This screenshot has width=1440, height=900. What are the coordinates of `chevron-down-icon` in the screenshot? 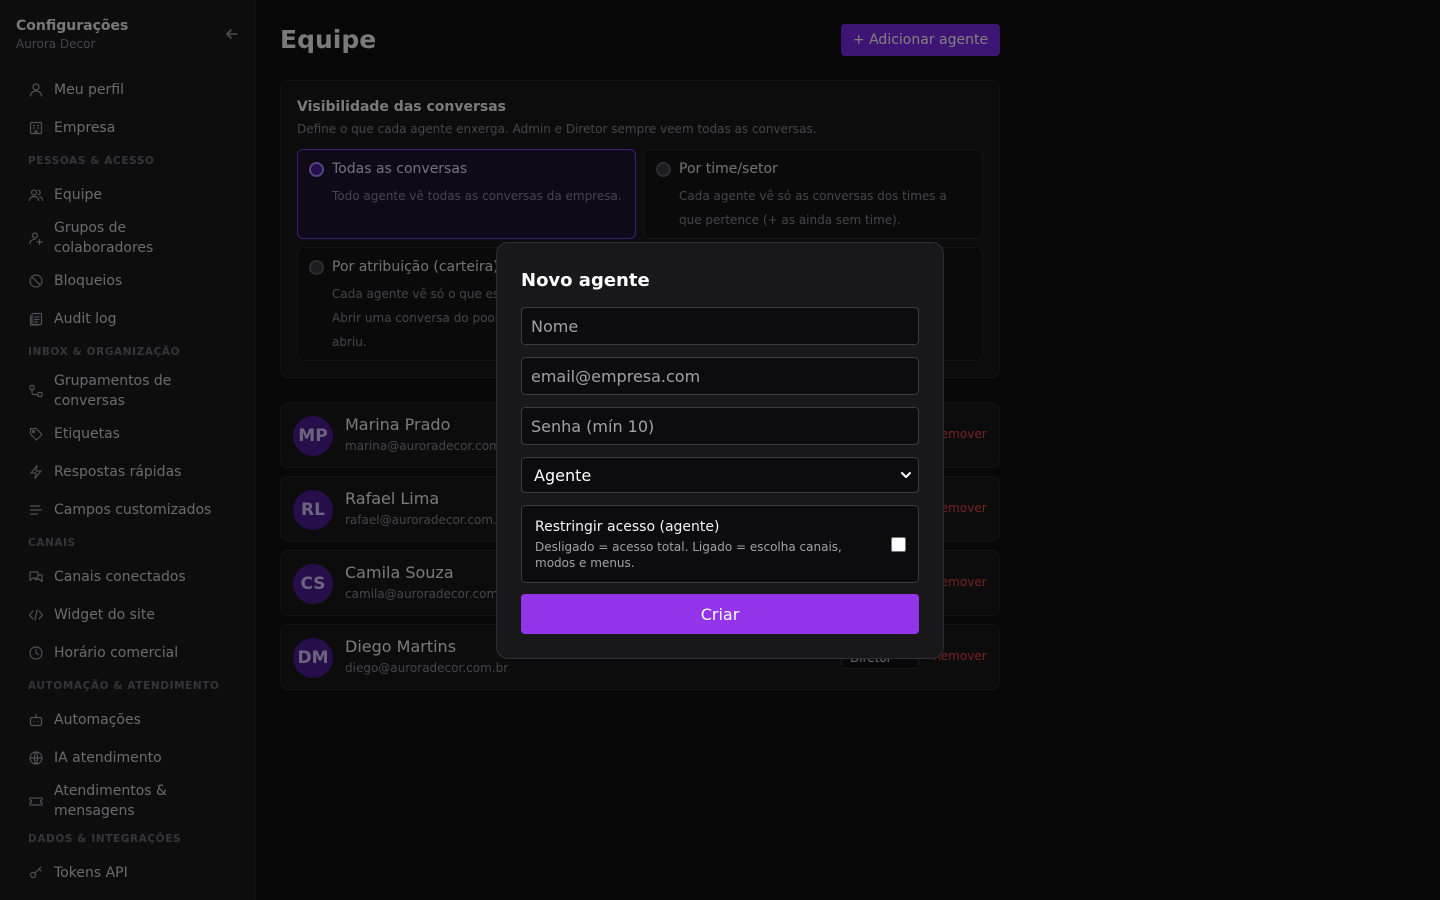 It's located at (906, 475).